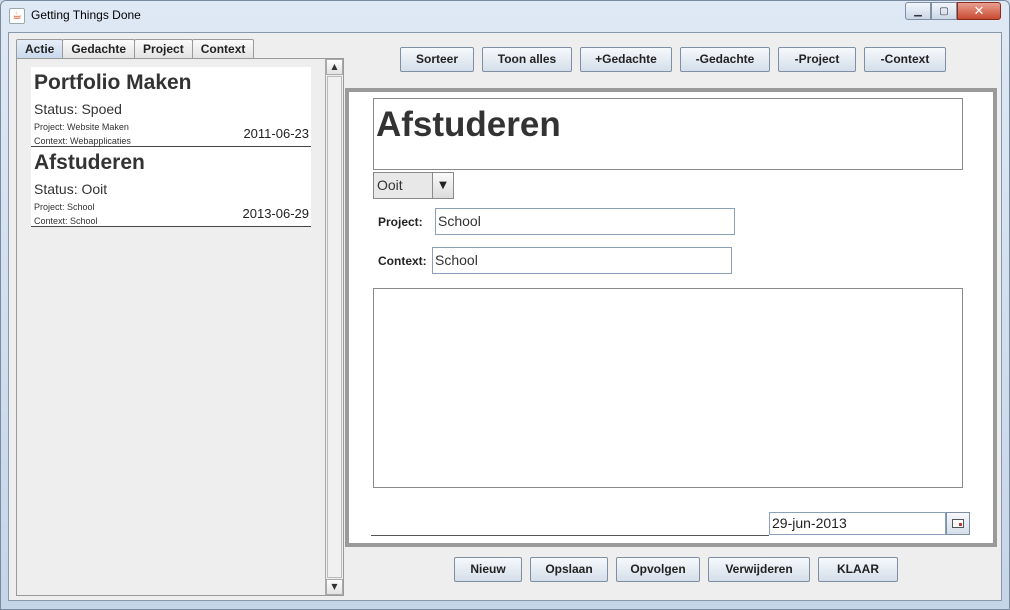 This screenshot has width=1010, height=610. Describe the element at coordinates (17, 16) in the screenshot. I see `java-cup-icon: ☕` at that location.